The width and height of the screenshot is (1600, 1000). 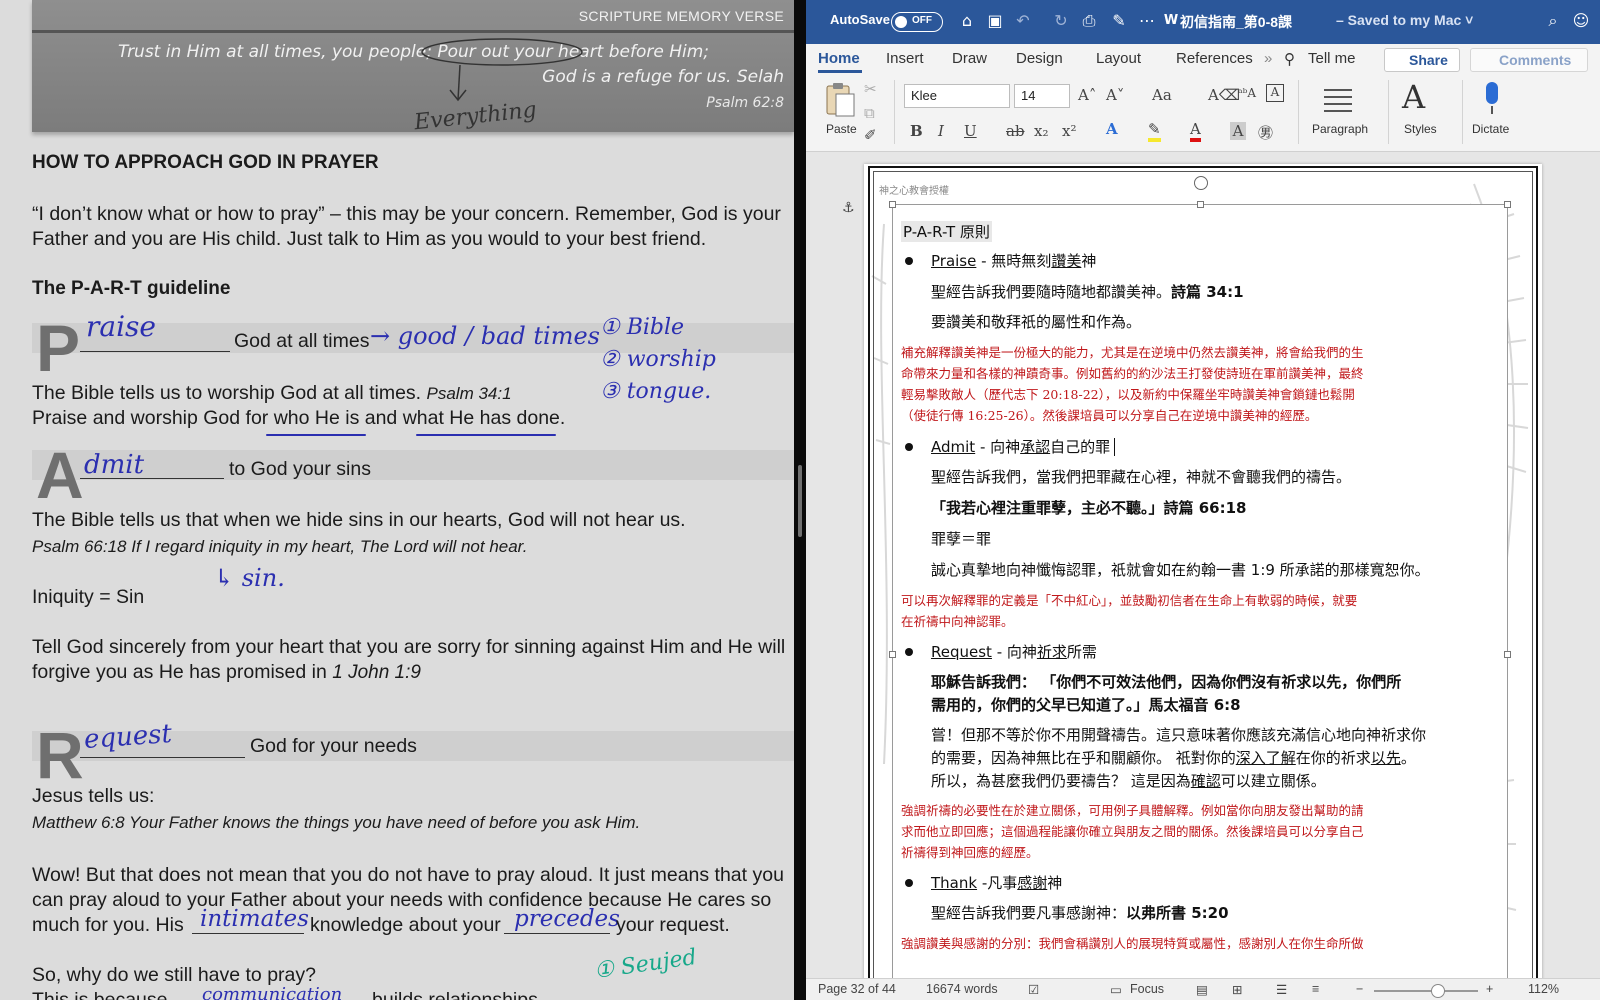 I want to click on comments-button: Comments, so click(x=1529, y=60).